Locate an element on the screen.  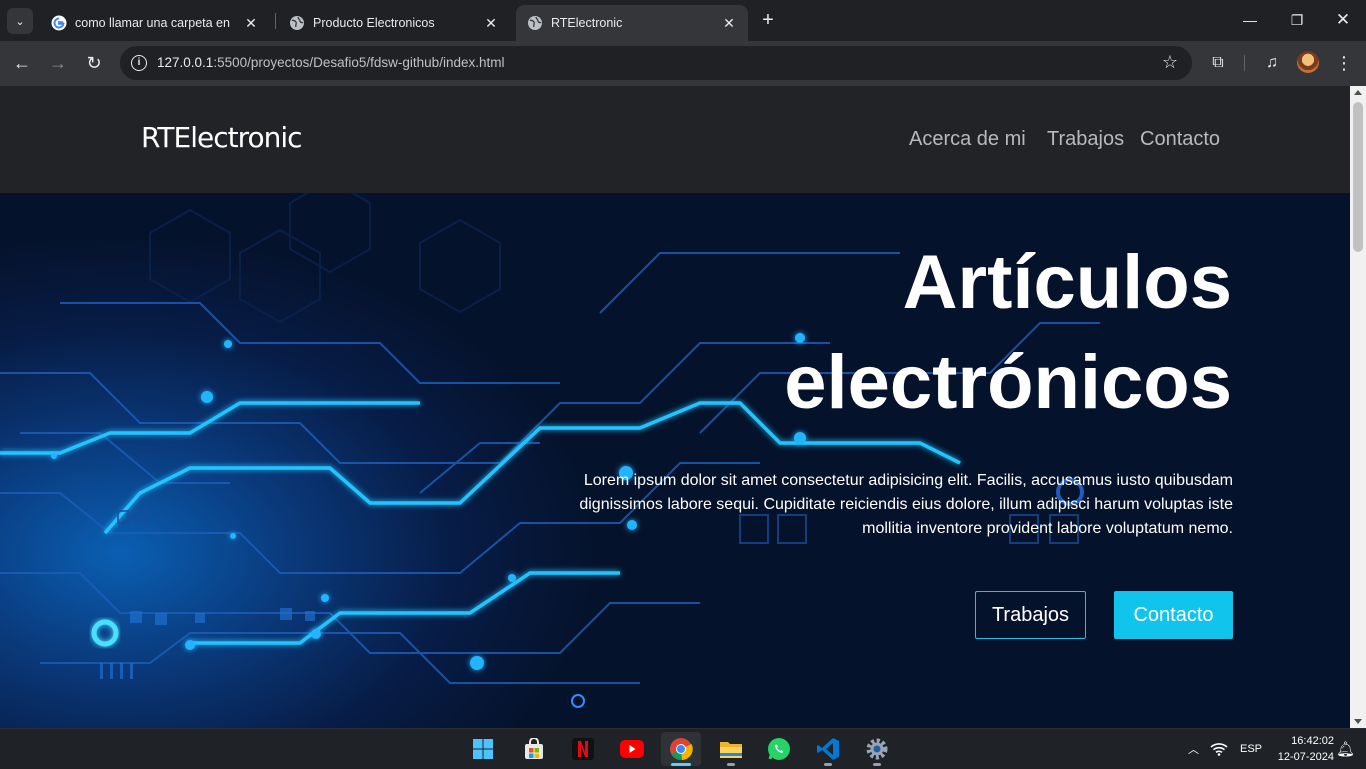
windows-logo-icon is located at coordinates (483, 749).